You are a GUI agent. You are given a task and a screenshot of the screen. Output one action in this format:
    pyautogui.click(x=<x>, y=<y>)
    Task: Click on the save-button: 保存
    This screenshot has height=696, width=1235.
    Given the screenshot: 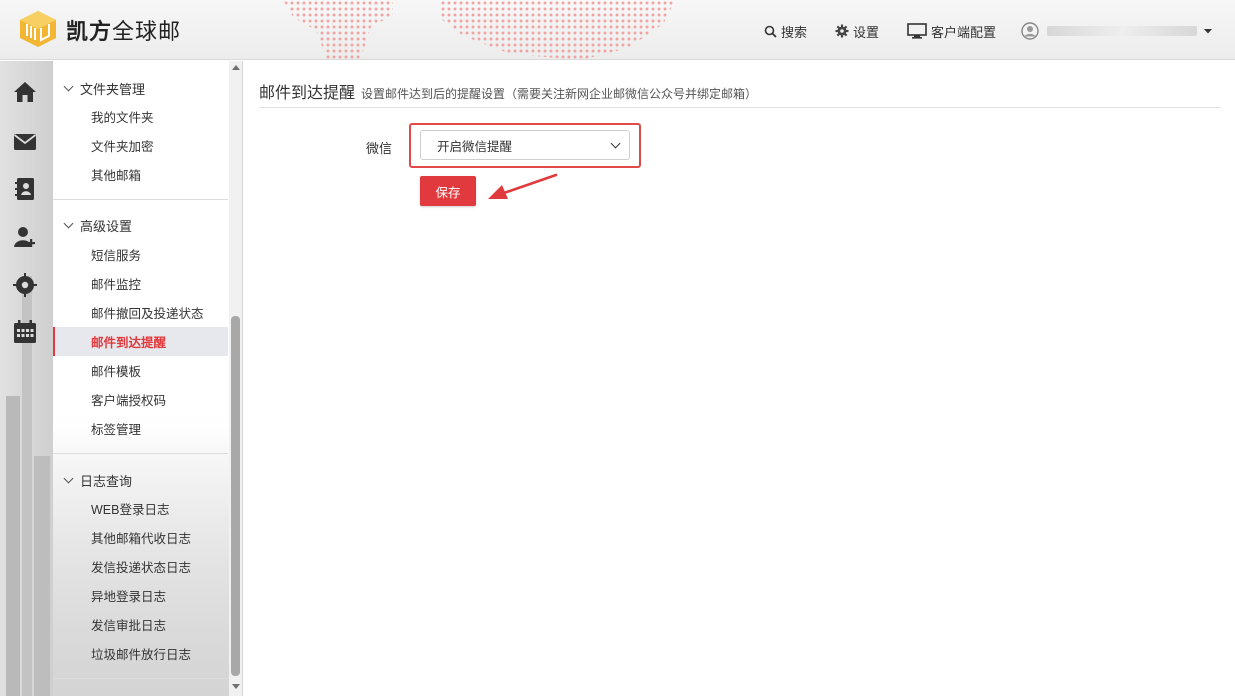 What is the action you would take?
    pyautogui.click(x=448, y=191)
    